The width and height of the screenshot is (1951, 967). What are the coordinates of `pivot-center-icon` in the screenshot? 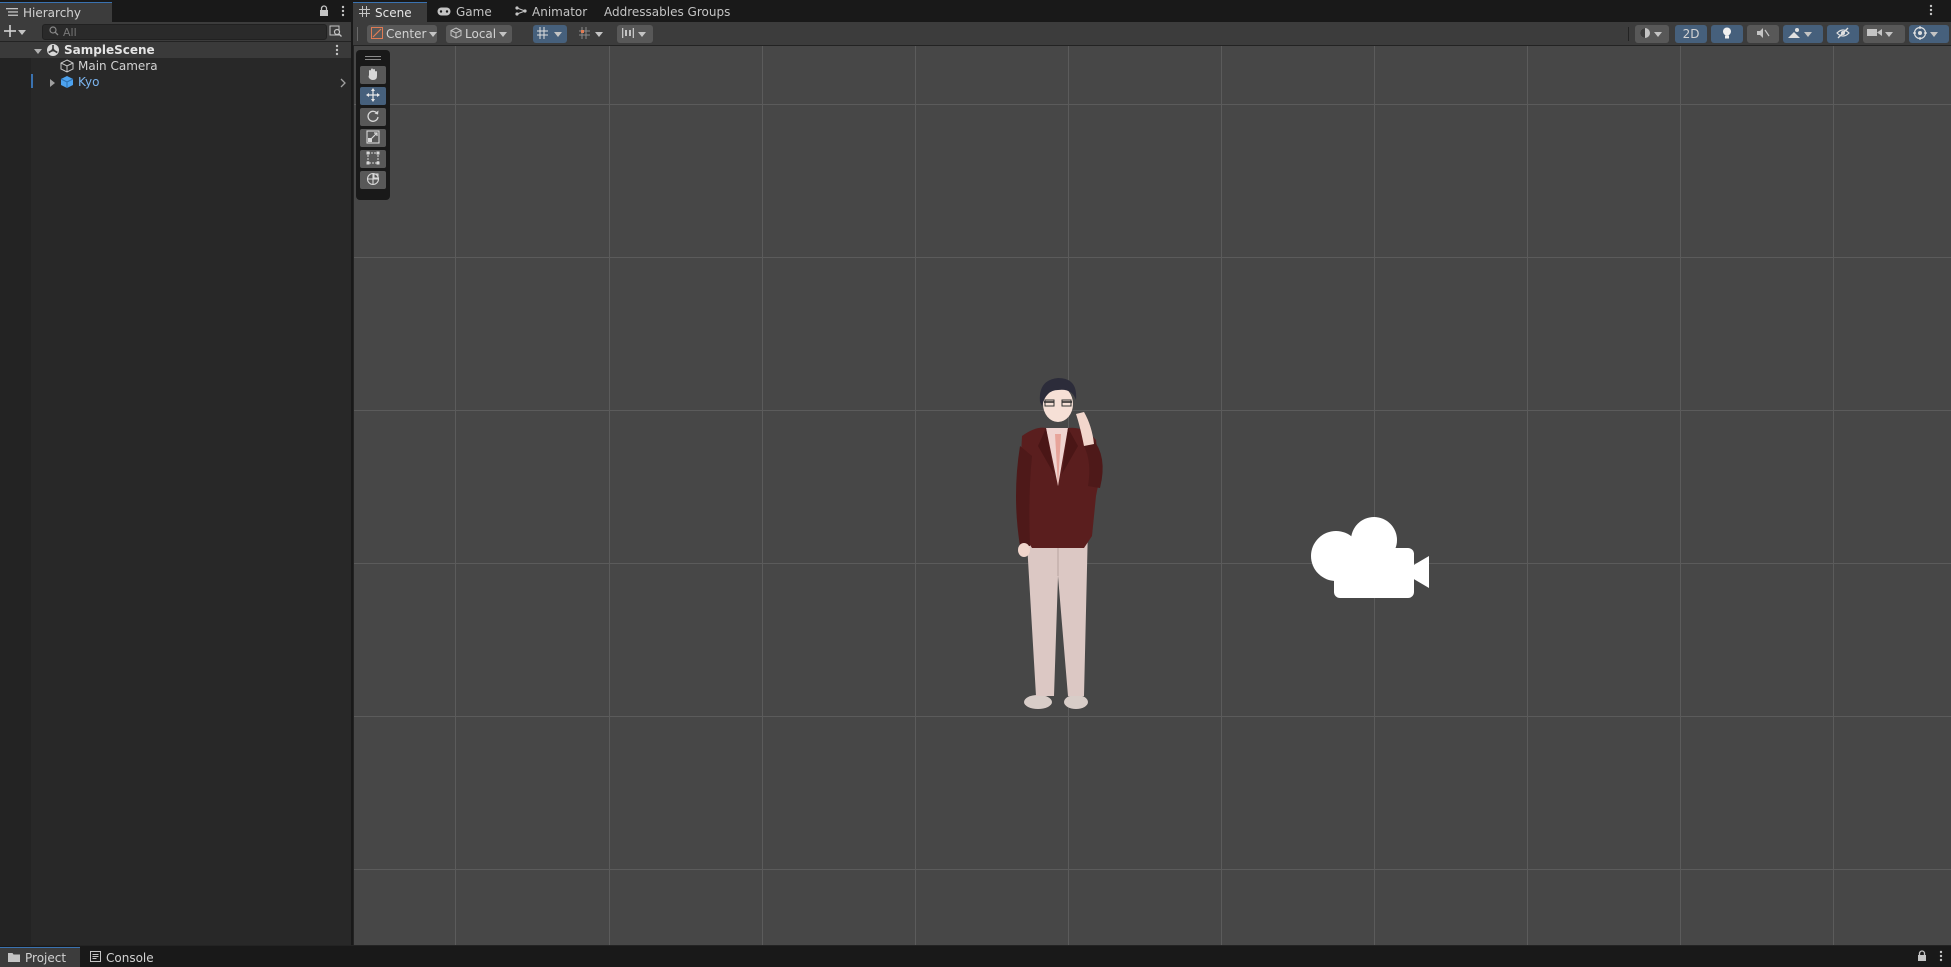 It's located at (377, 34).